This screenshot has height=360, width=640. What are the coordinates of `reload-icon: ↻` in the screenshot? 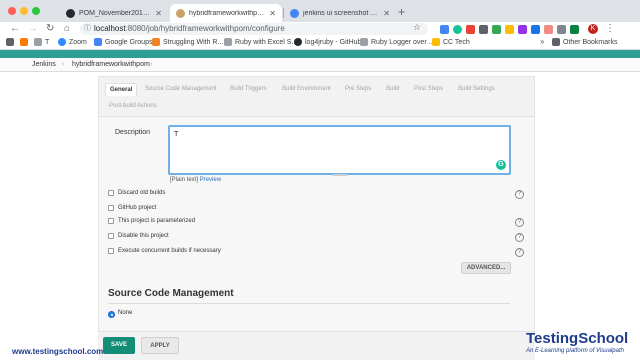 It's located at (50, 29).